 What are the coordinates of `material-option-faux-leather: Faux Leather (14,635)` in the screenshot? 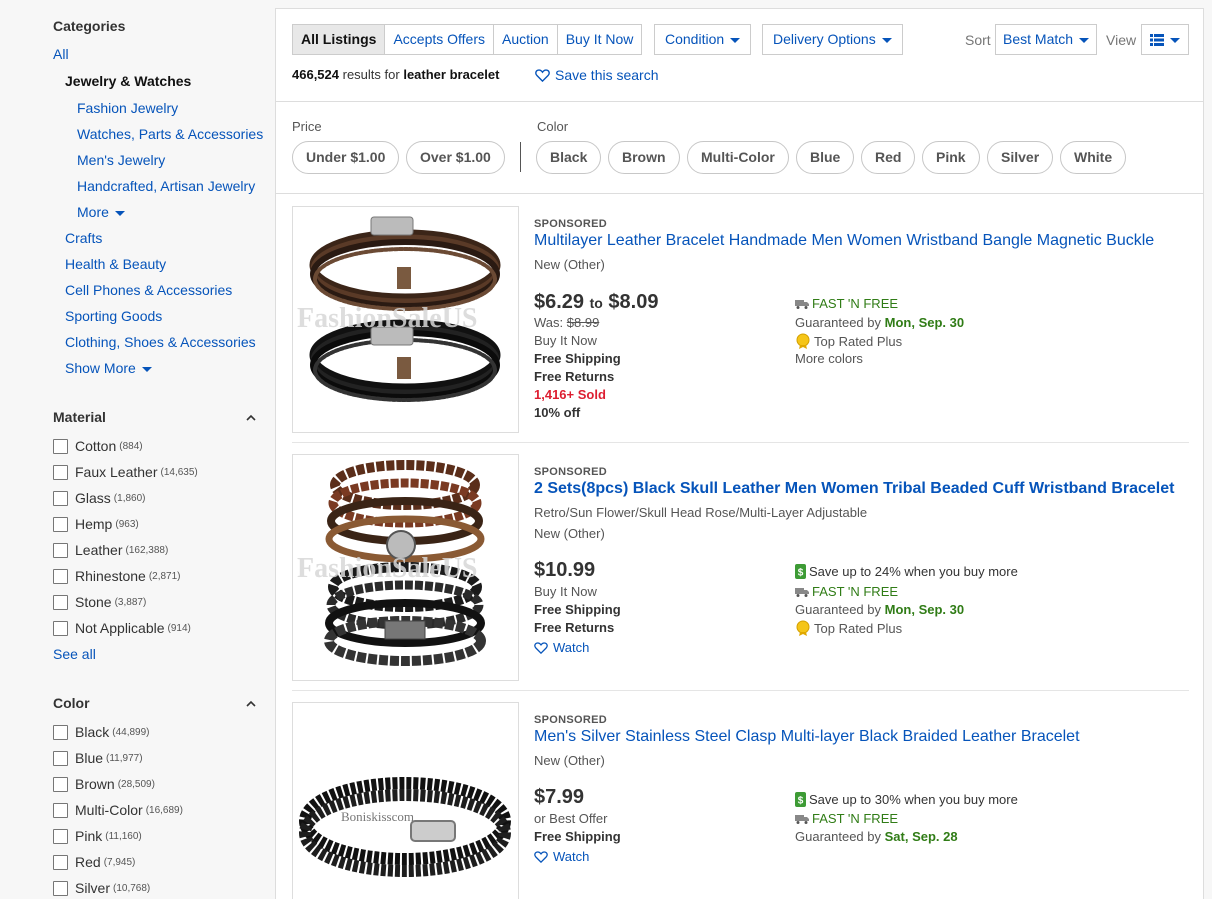 It's located at (125, 472).